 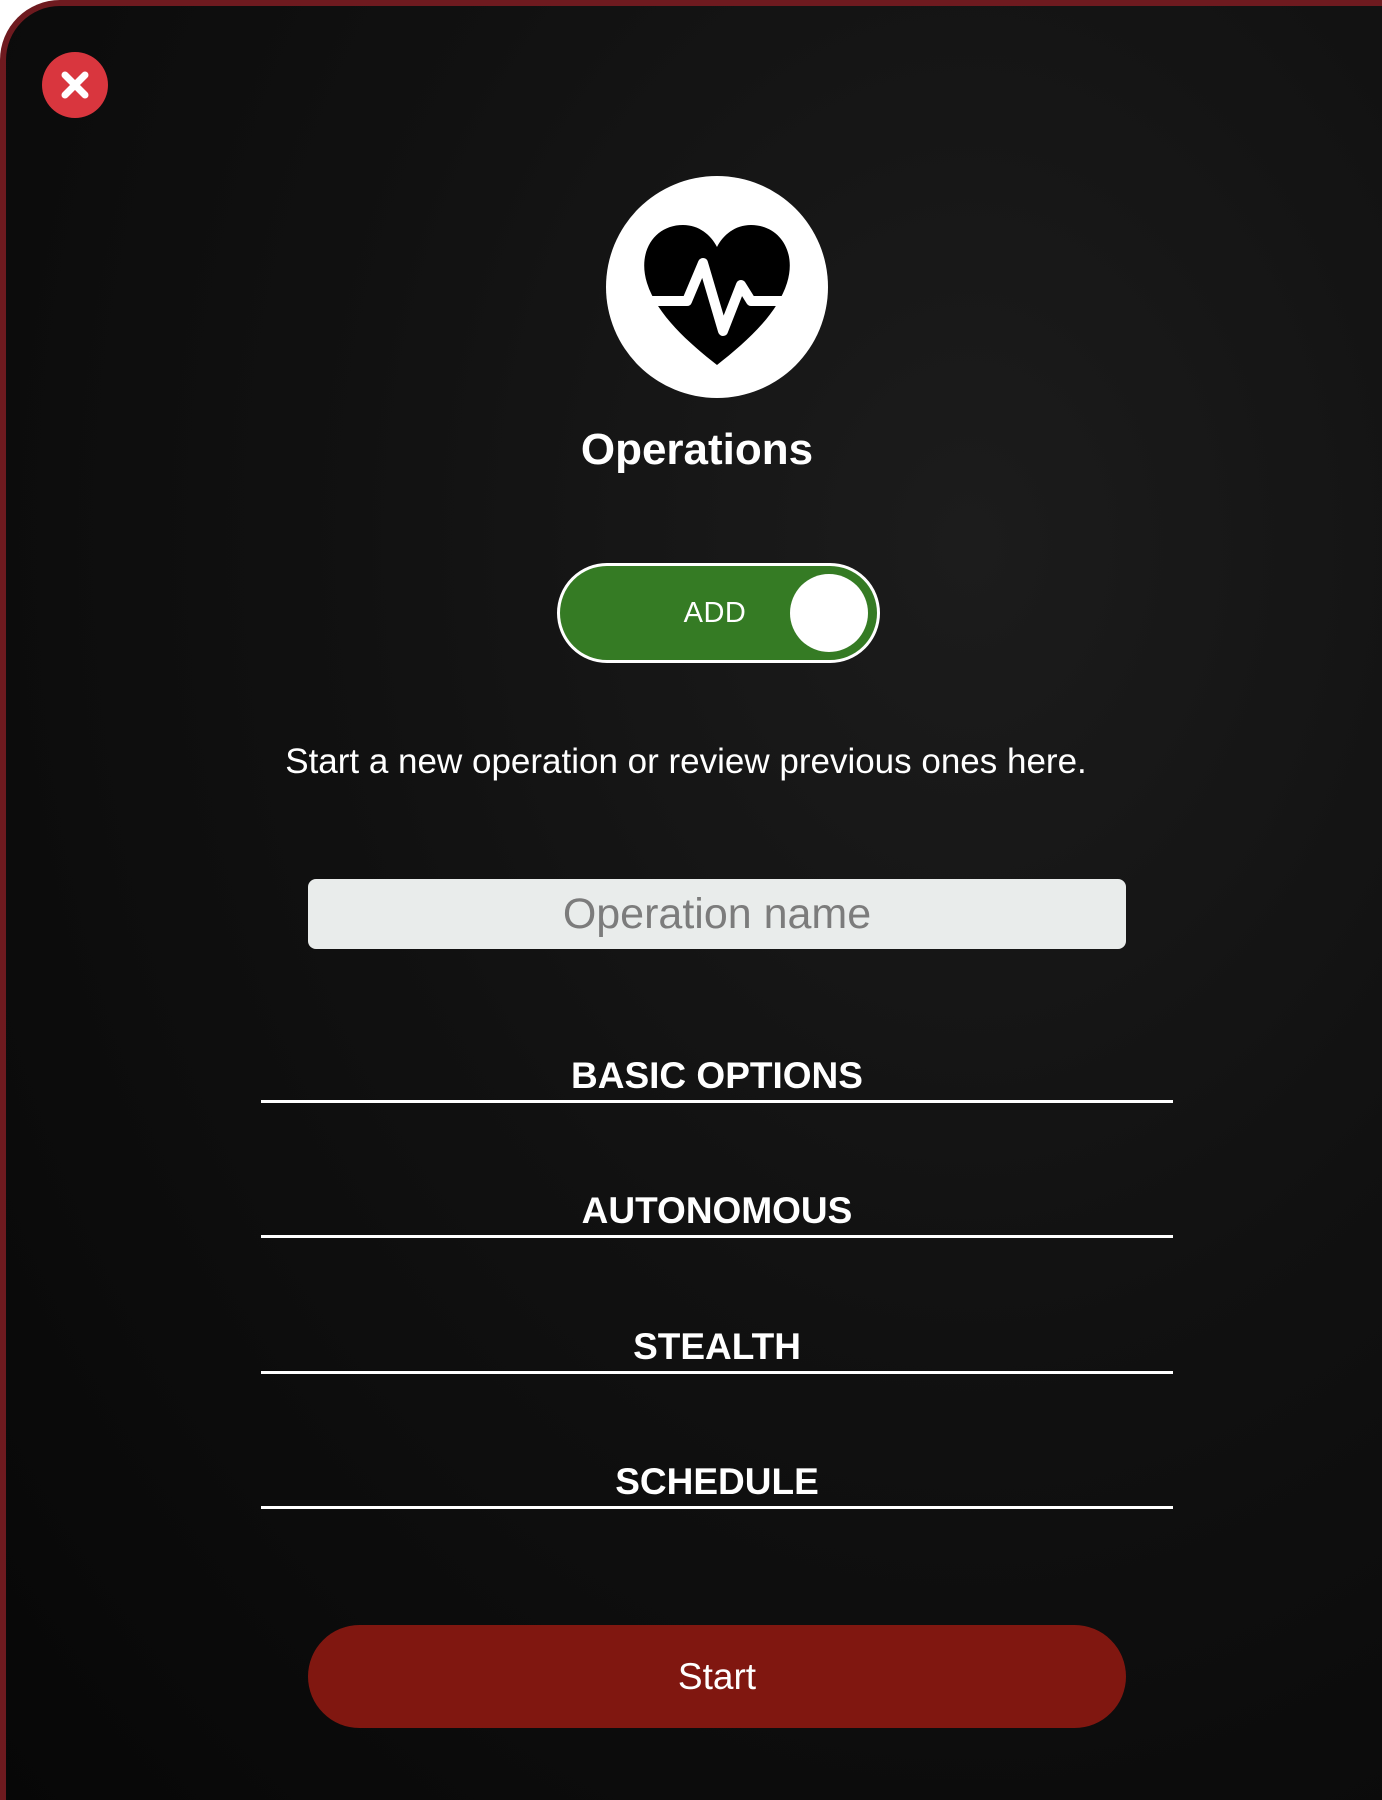 I want to click on section-label: STEALTH, so click(x=717, y=1346).